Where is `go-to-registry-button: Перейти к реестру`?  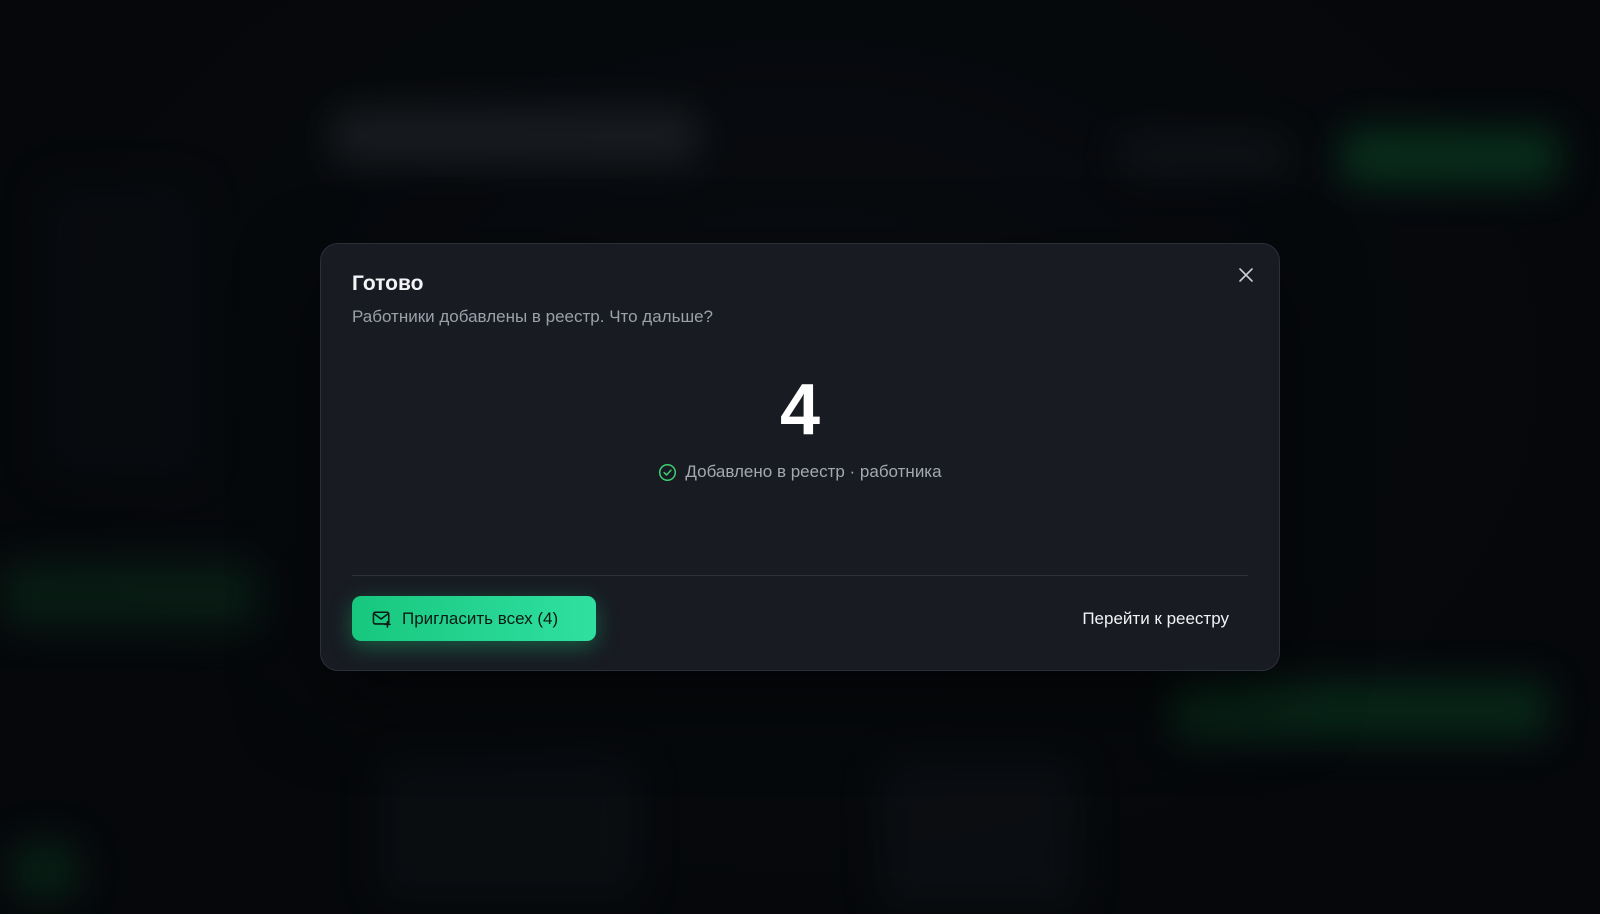 go-to-registry-button: Перейти к реестру is located at coordinates (1155, 618).